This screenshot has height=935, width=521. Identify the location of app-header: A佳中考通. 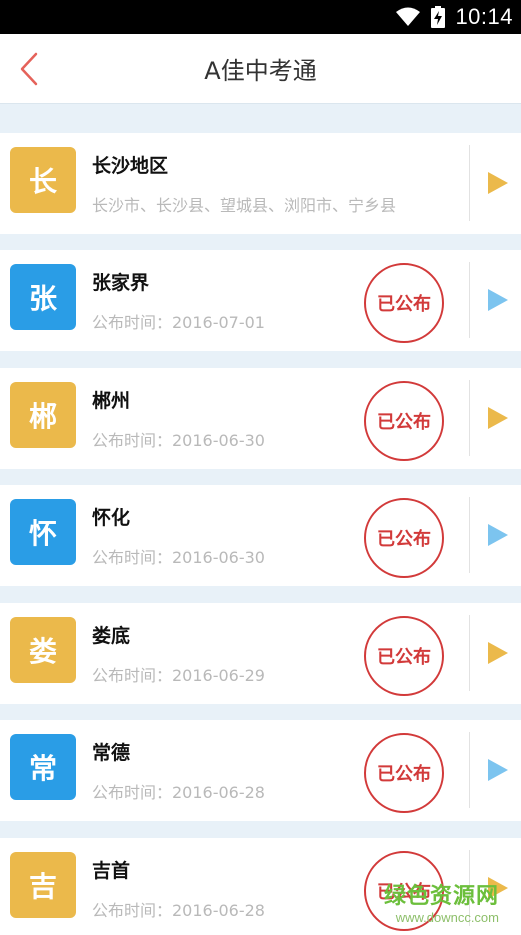
(260, 69).